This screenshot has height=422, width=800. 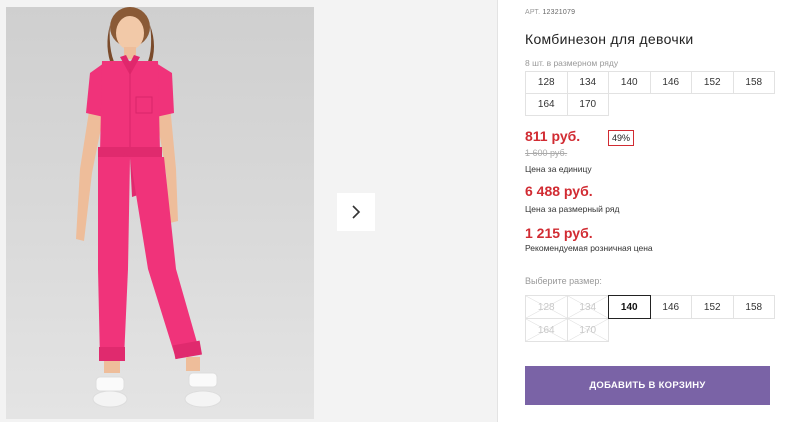 What do you see at coordinates (587, 82) in the screenshot?
I see `size-row-cell: 134` at bounding box center [587, 82].